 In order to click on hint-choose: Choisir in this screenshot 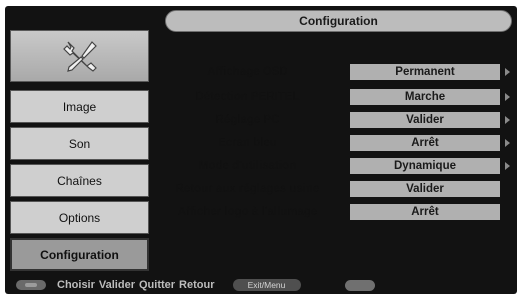, I will do `click(76, 285)`.